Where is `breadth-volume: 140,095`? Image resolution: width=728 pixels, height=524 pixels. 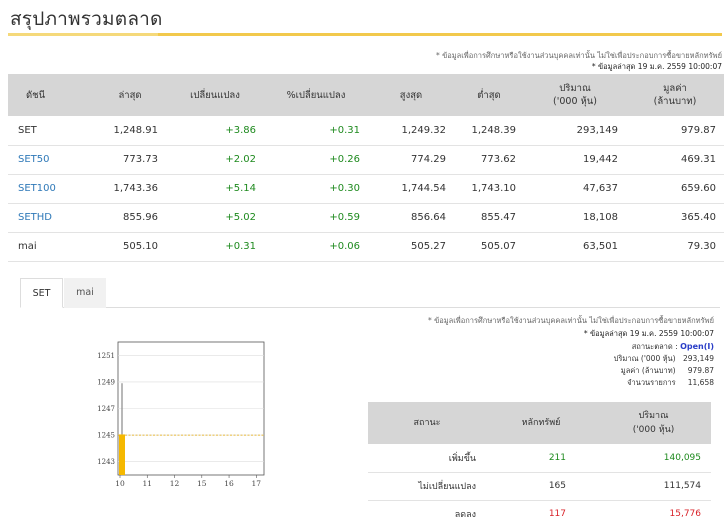
breadth-volume: 140,095 is located at coordinates (653, 458).